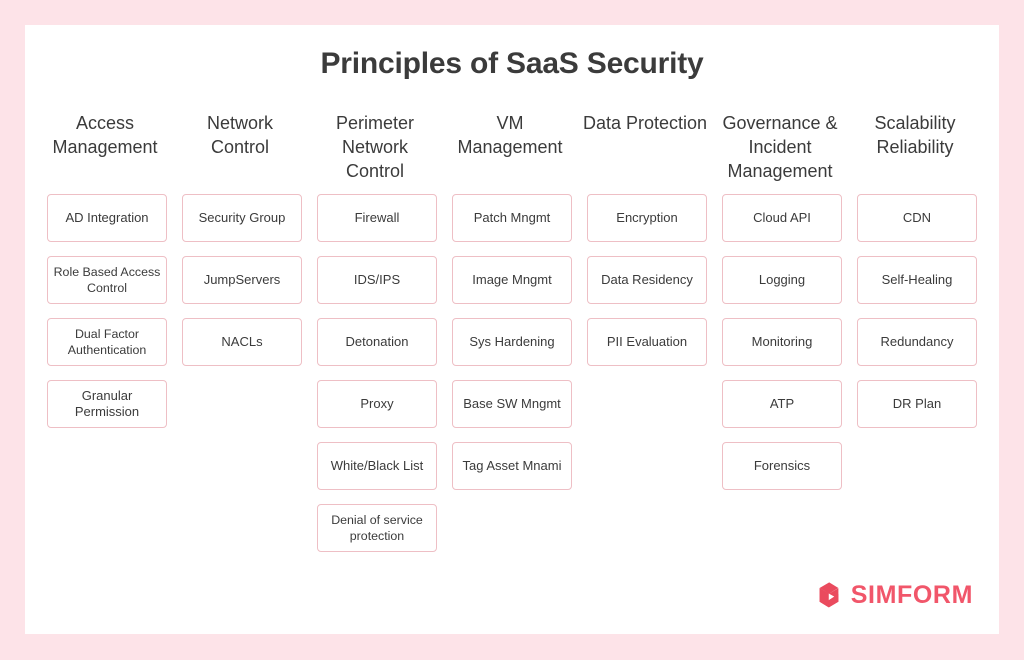  I want to click on principle-label: Firewall, so click(377, 217).